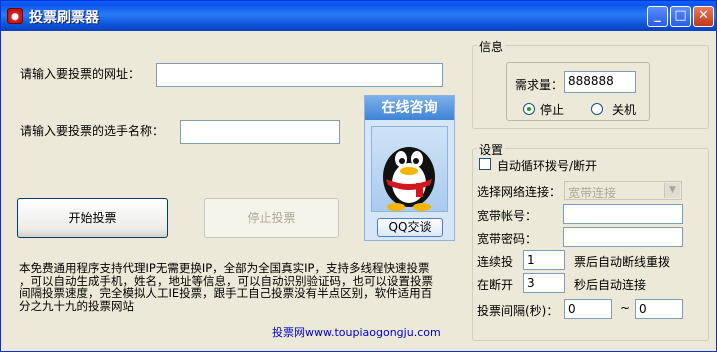 Image resolution: width=717 pixels, height=352 pixels. I want to click on password-input, so click(623, 237).